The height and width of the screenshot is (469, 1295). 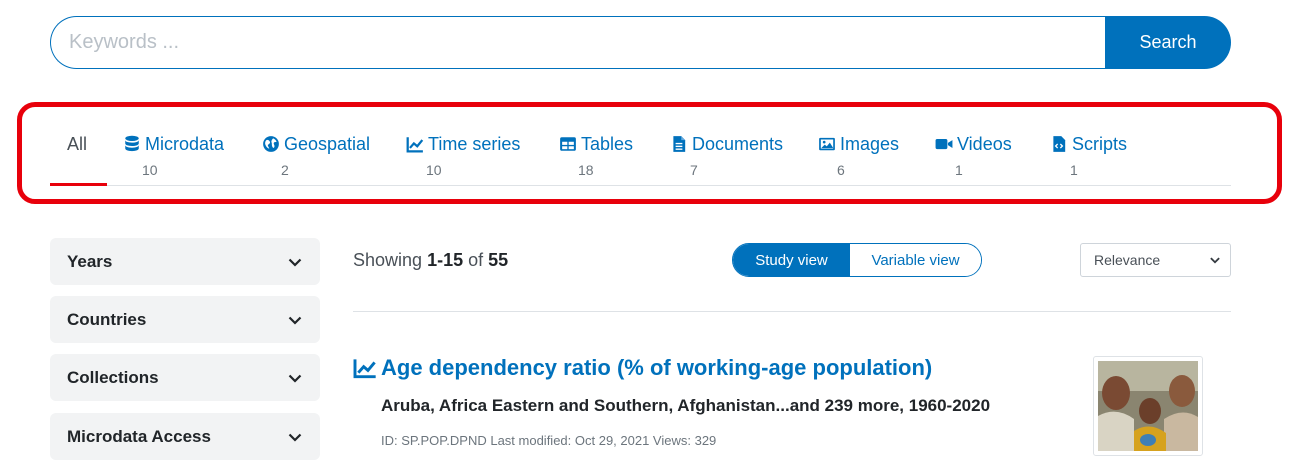 I want to click on view-toggle: Study view Variable view, so click(x=857, y=260).